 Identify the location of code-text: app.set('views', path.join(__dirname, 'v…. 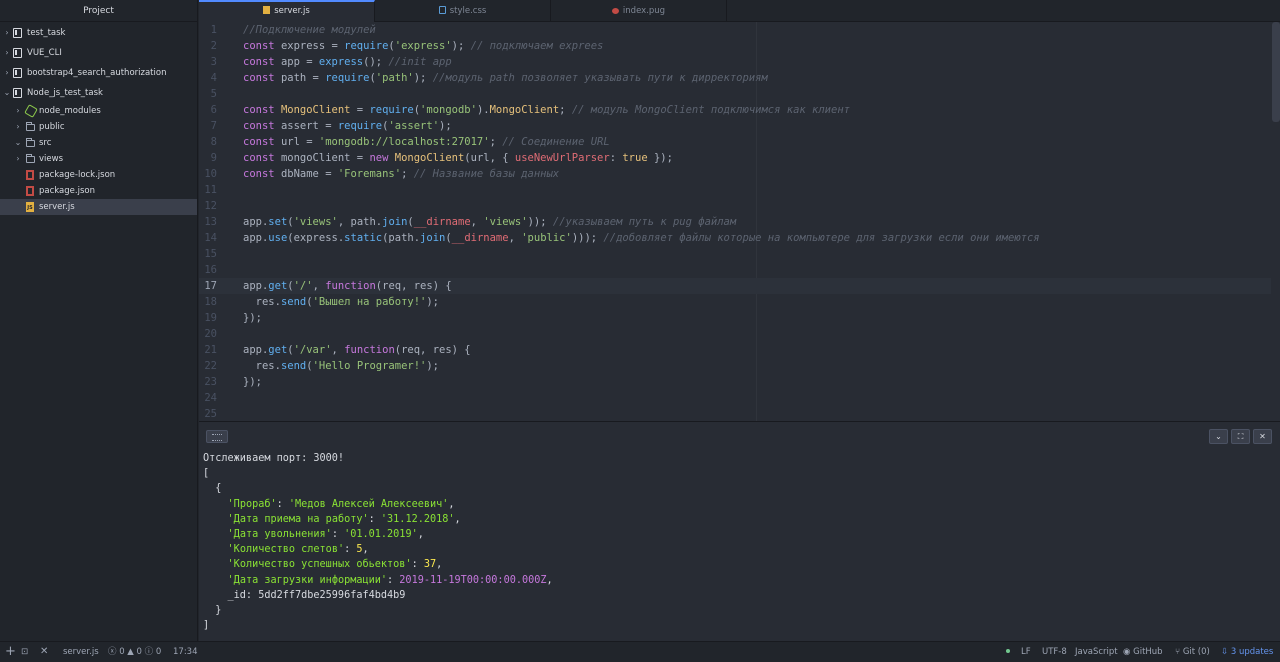
(489, 222).